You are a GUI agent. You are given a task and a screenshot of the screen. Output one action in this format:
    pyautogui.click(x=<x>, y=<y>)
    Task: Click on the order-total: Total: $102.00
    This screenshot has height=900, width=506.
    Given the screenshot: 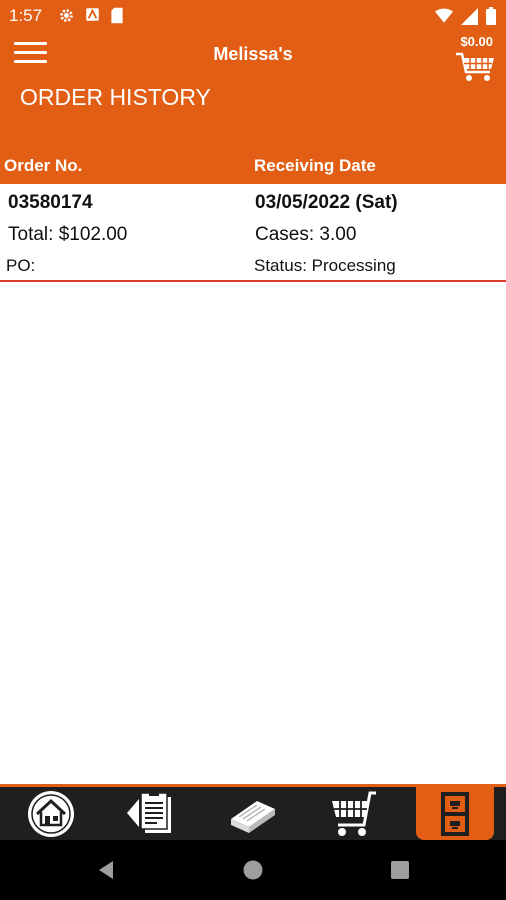 What is the action you would take?
    pyautogui.click(x=68, y=234)
    